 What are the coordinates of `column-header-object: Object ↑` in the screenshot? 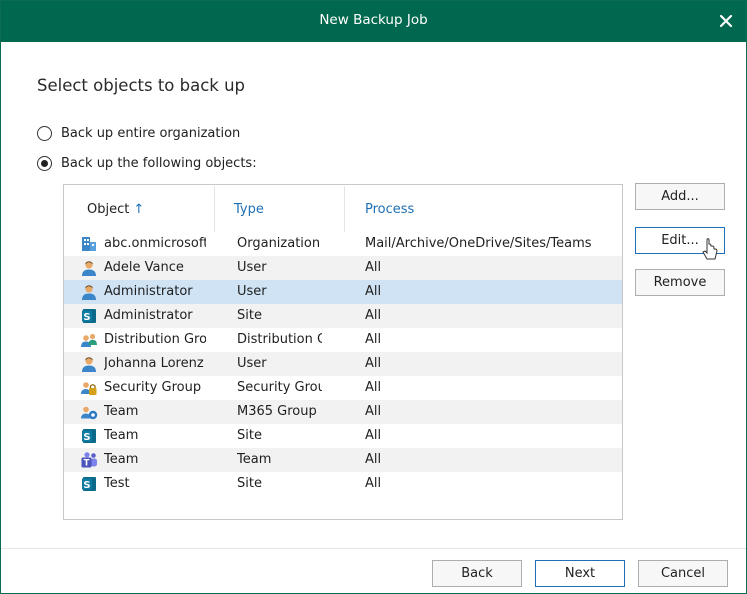 It's located at (115, 209).